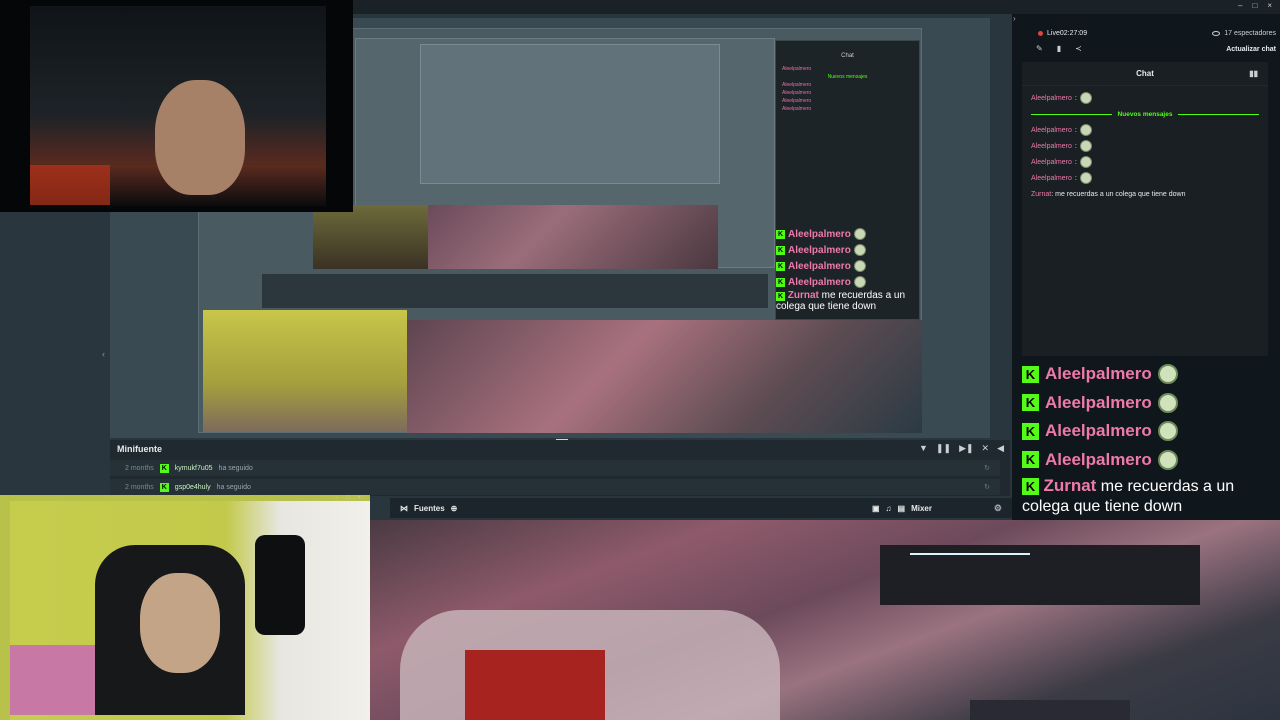 This screenshot has width=1280, height=720. I want to click on filter-icon: ▼, so click(923, 448).